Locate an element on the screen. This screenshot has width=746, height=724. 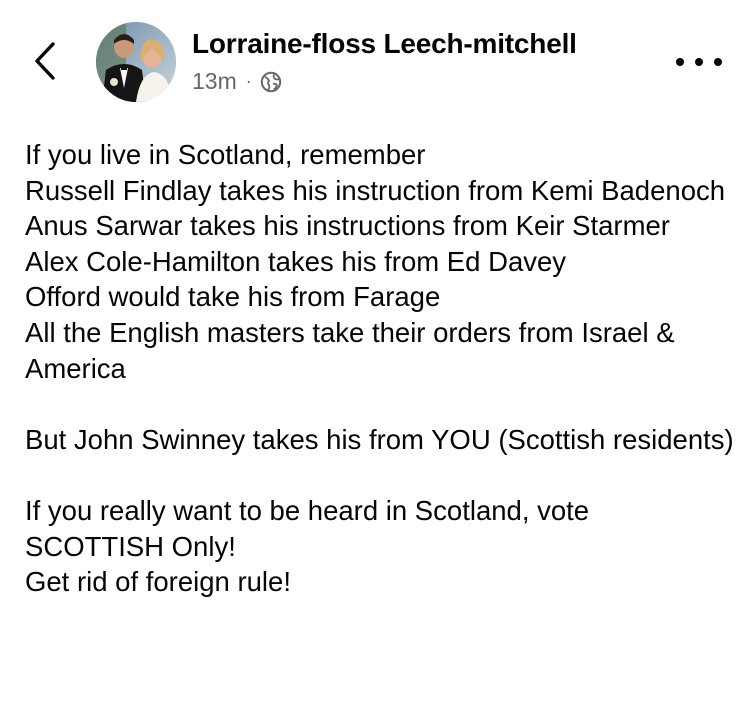
avatar-photo is located at coordinates (136, 62).